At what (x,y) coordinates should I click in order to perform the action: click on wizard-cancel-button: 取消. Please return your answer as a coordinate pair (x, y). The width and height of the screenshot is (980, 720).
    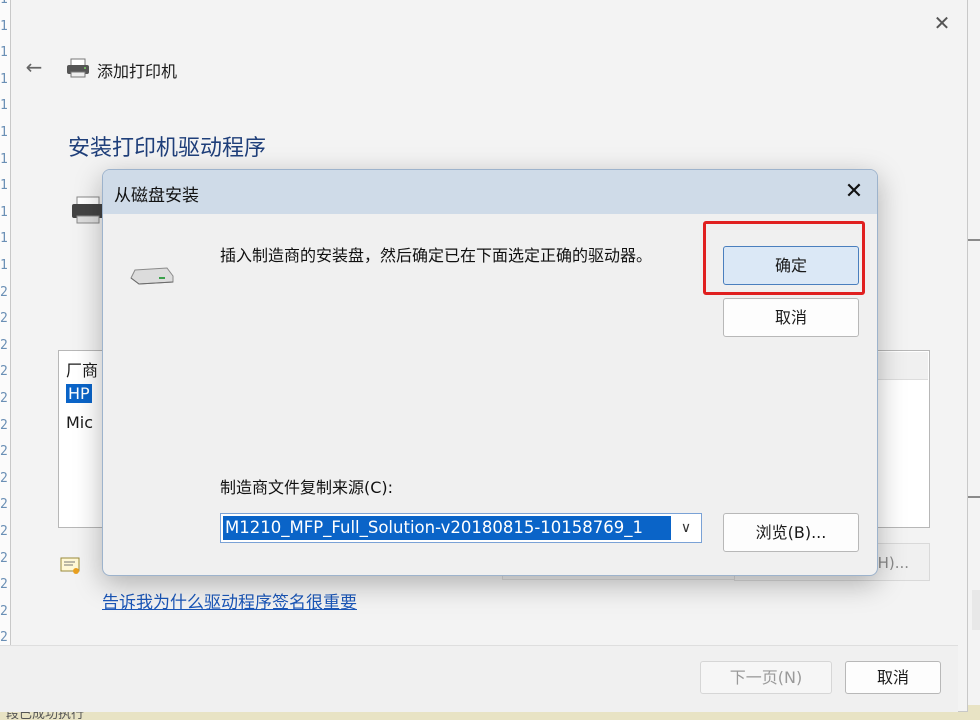
    Looking at the image, I should click on (893, 677).